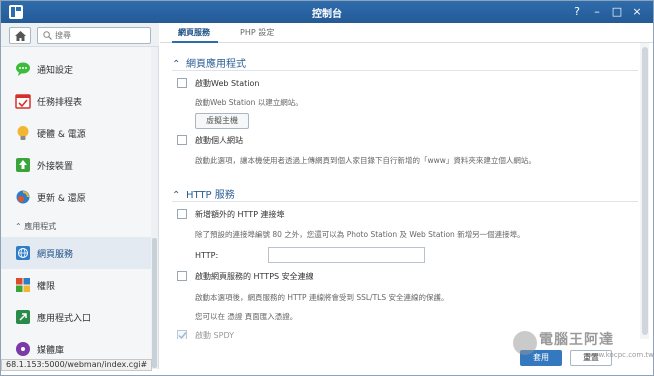 The image size is (654, 376). I want to click on sidebar-item-hardware-power: 硬體 & 電源, so click(76, 133).